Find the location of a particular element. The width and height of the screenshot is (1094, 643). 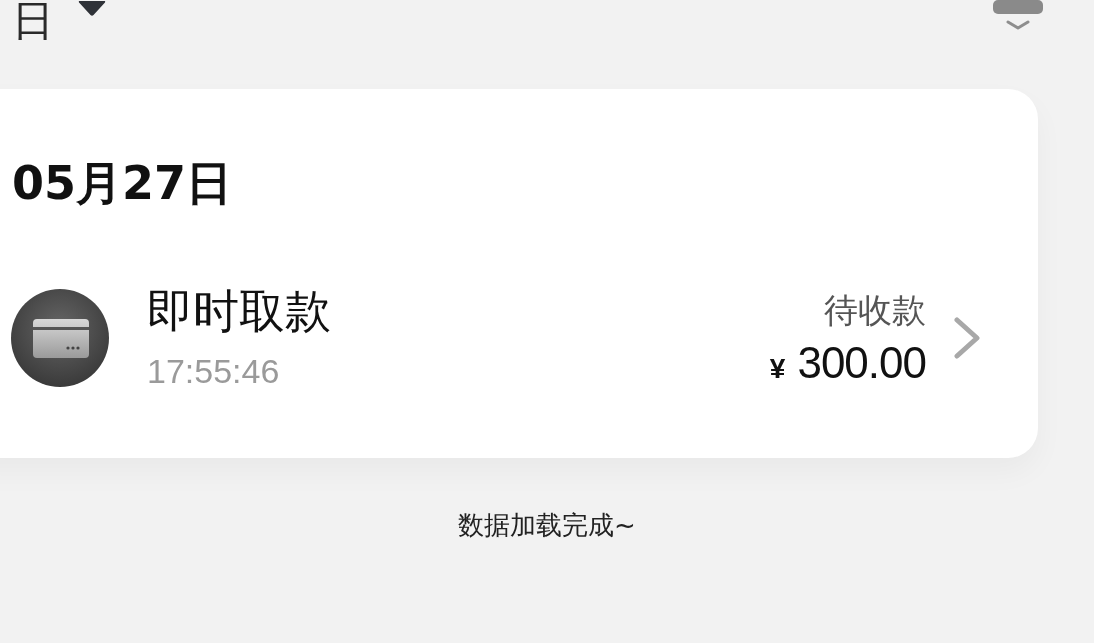

date-filter-label: 日 is located at coordinates (33, 21).